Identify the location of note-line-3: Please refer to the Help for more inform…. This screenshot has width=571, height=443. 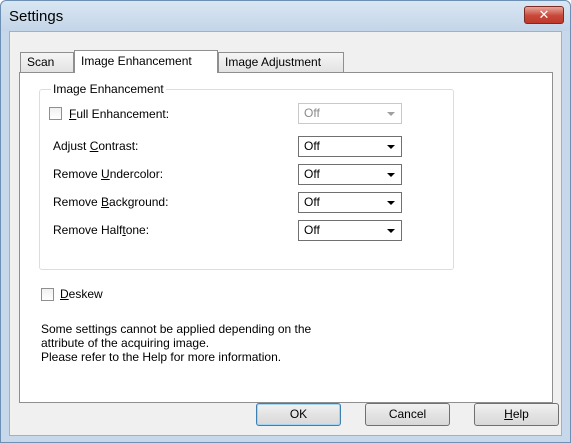
(161, 357).